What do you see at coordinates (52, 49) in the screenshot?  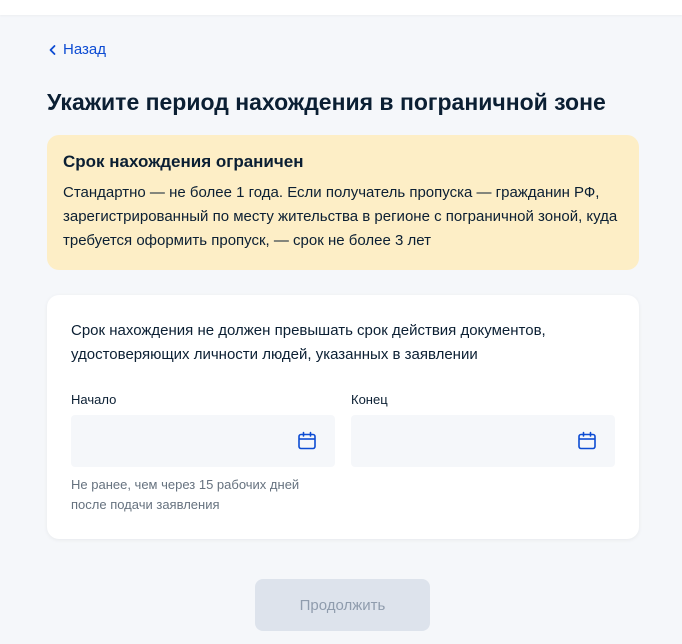 I see `chevron-left-icon` at bounding box center [52, 49].